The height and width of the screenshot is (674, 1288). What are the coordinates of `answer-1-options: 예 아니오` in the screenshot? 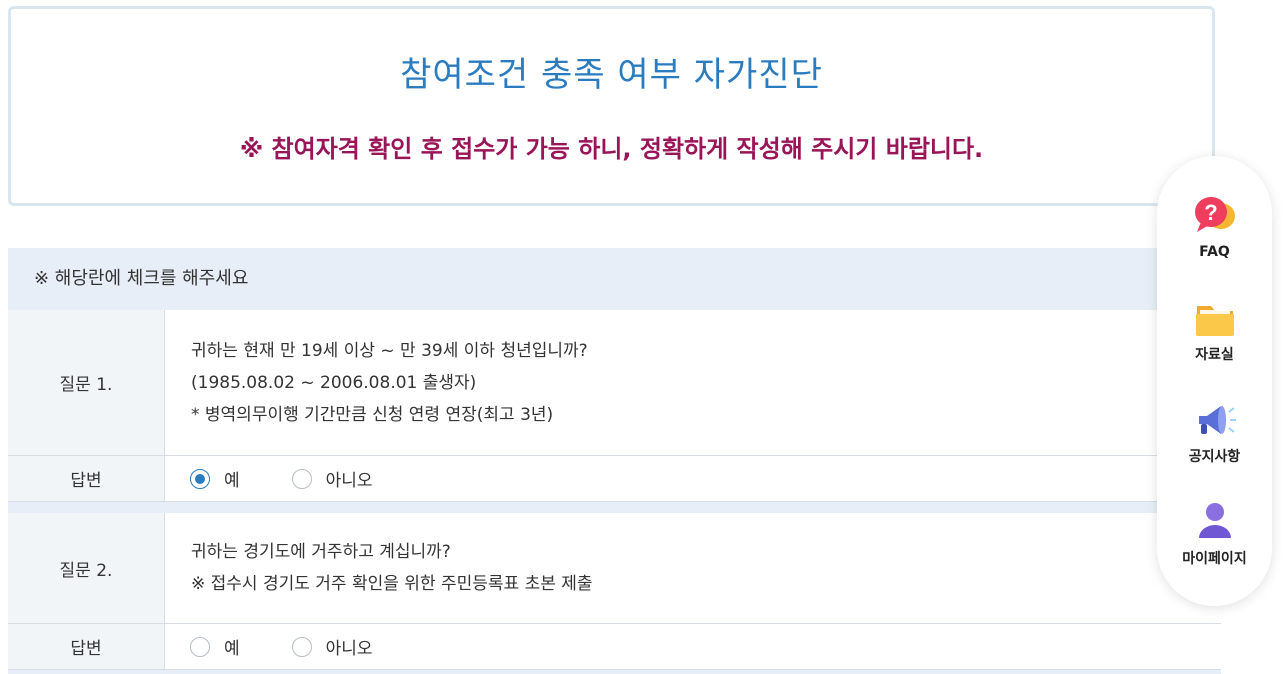 It's located at (693, 478).